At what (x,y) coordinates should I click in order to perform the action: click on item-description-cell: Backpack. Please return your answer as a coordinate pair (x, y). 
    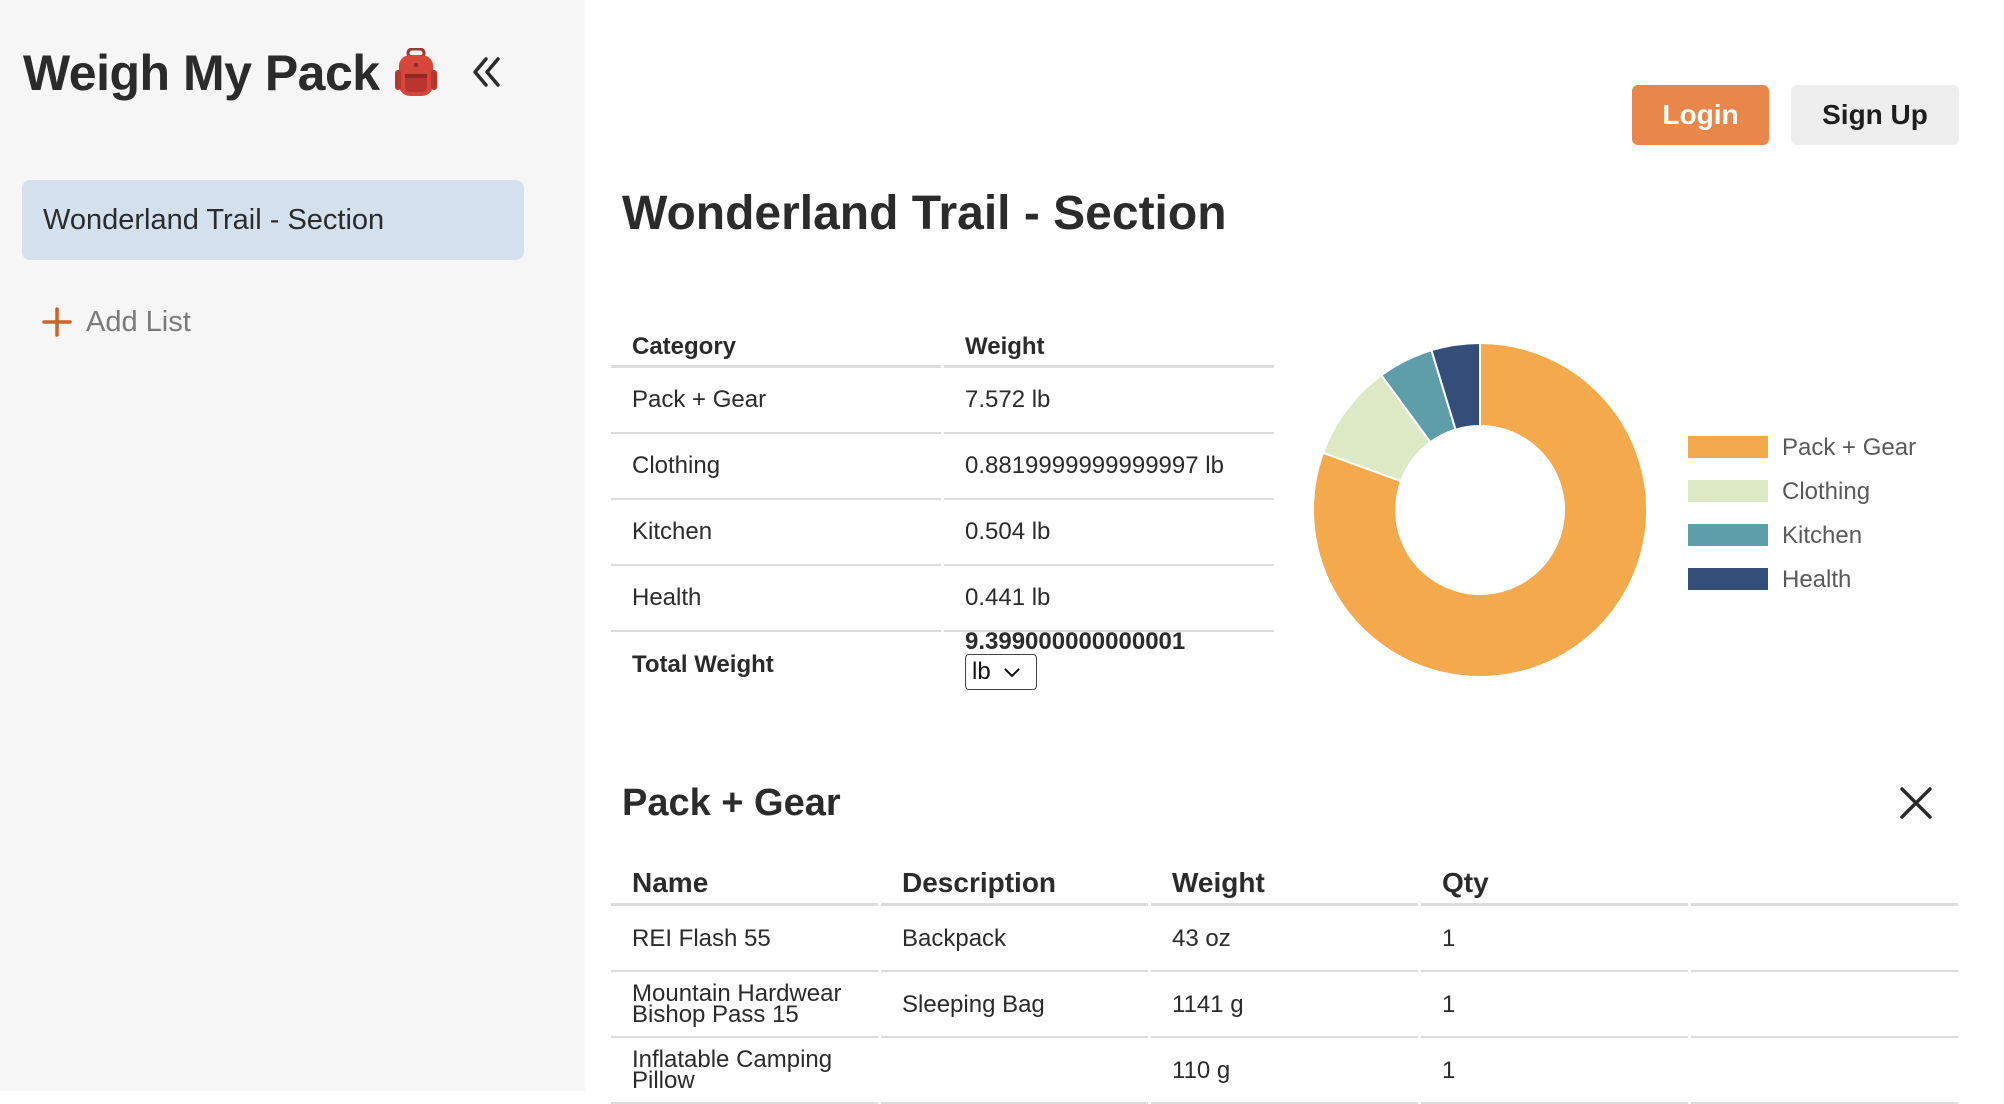
    Looking at the image, I should click on (1014, 939).